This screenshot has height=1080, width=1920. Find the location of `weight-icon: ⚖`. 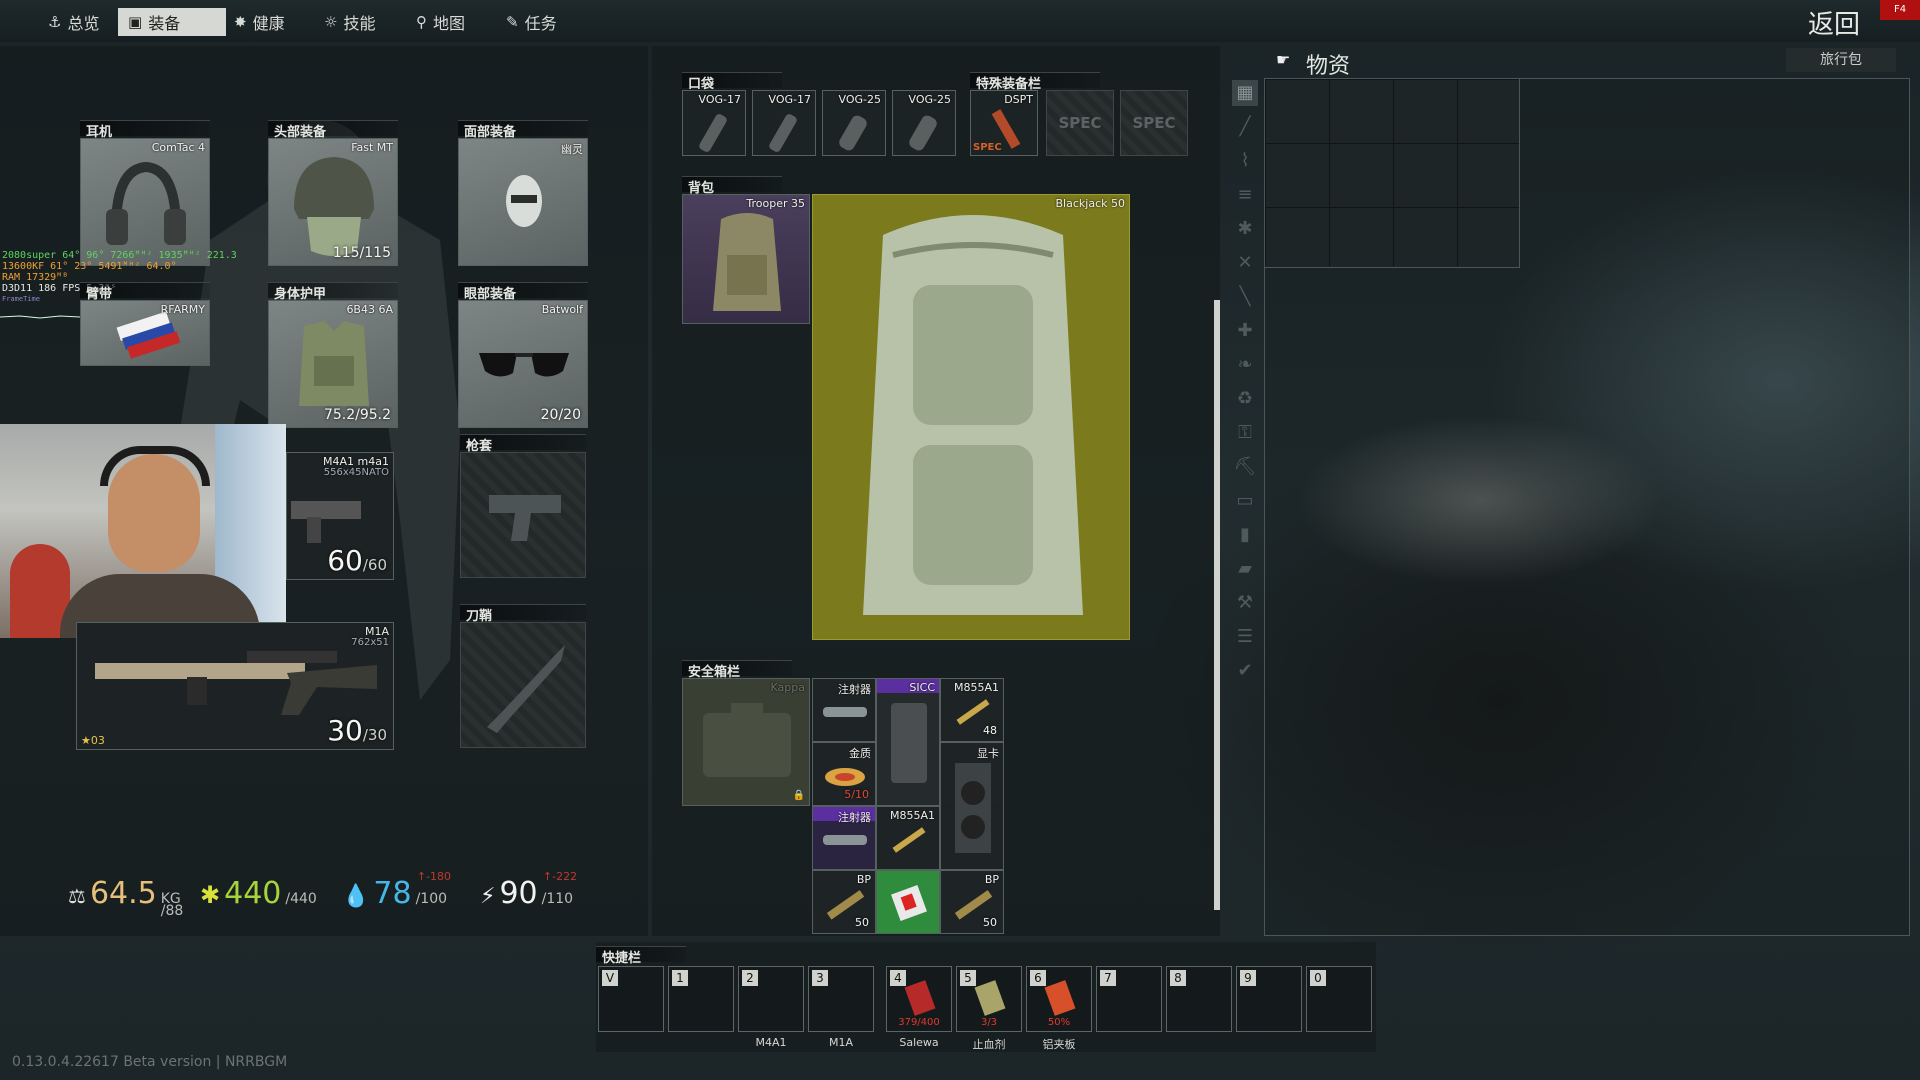

weight-icon: ⚖ is located at coordinates (77, 896).